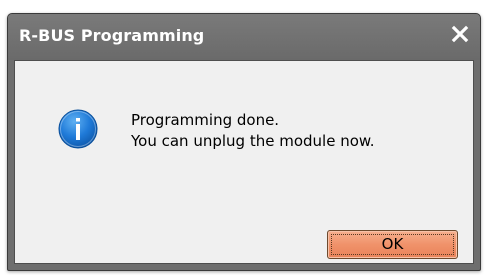  I want to click on ok-button: OK, so click(392, 244).